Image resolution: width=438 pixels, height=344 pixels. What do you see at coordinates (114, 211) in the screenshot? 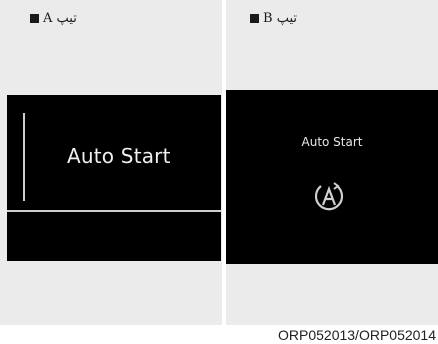
I see `horizontal-divider` at bounding box center [114, 211].